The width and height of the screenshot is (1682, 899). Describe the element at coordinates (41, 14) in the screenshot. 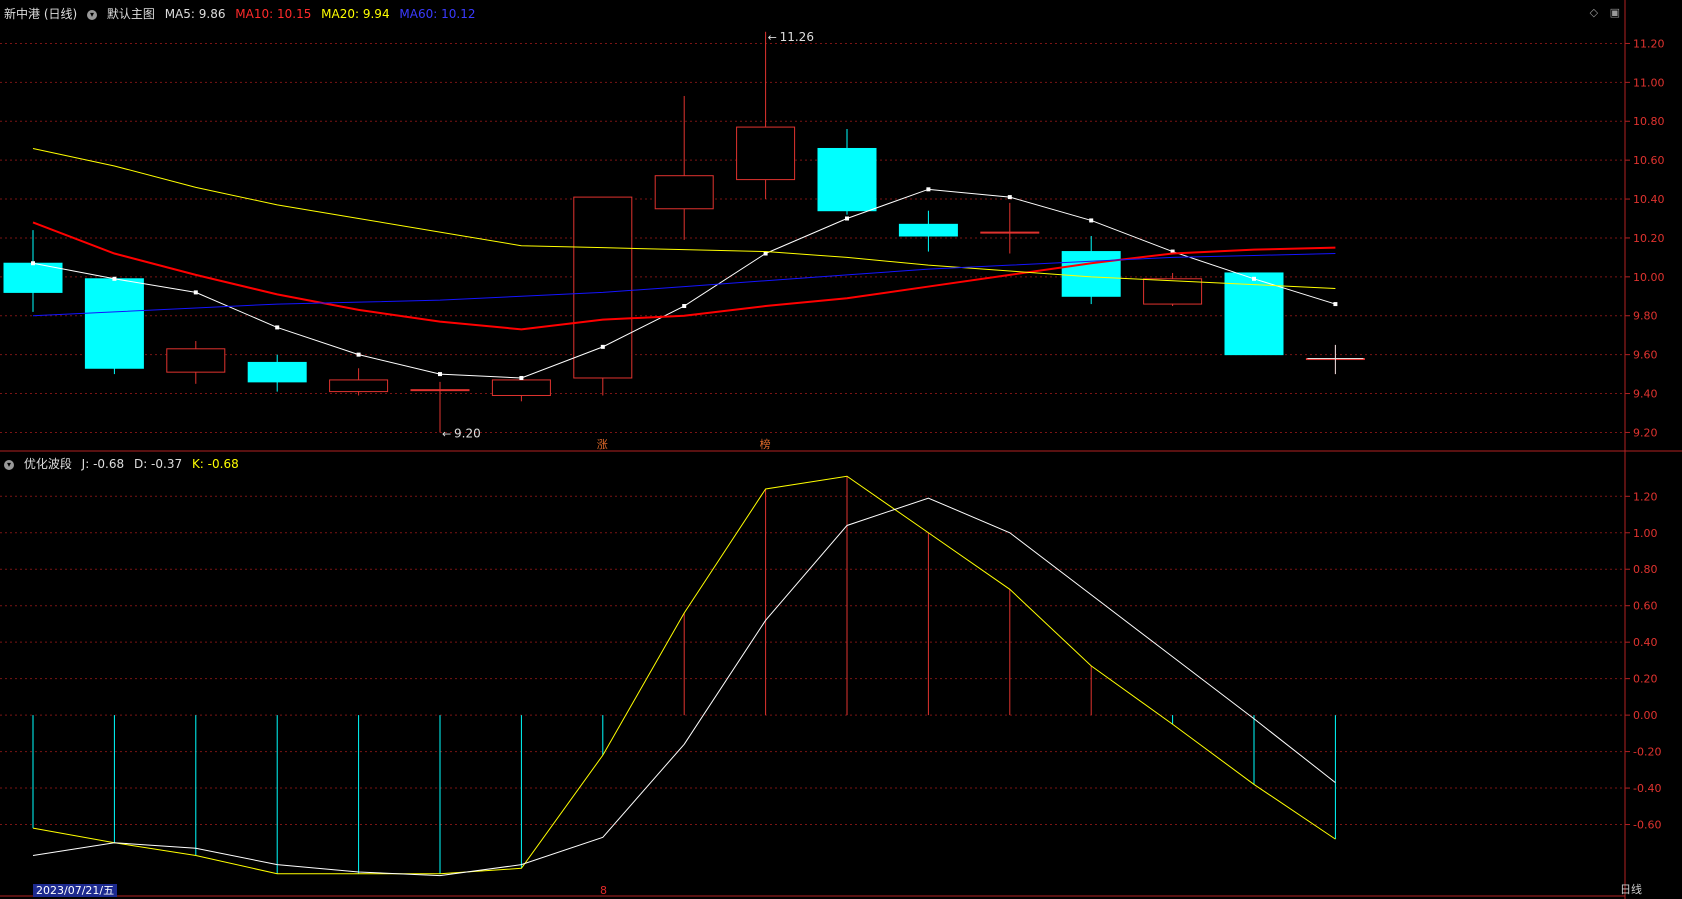

I see `stock-title: 新中港 (日线)` at that location.